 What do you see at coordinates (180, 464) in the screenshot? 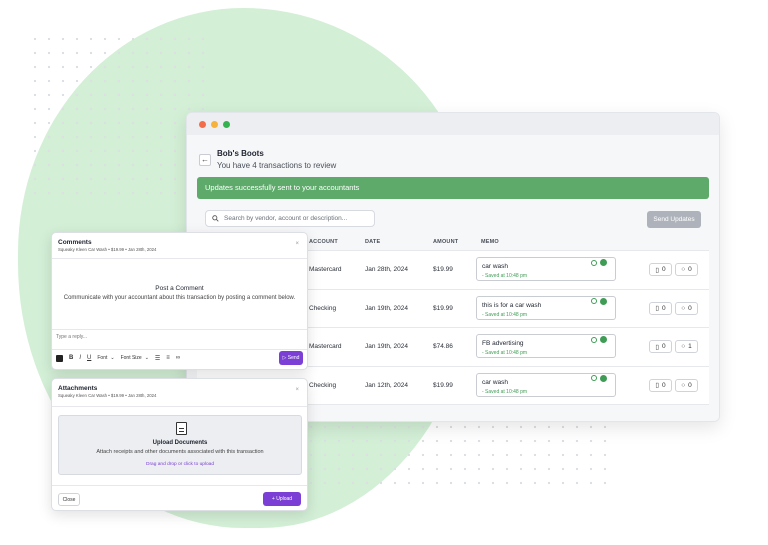
I see `upload-link: Drag and drop or click to upload` at bounding box center [180, 464].